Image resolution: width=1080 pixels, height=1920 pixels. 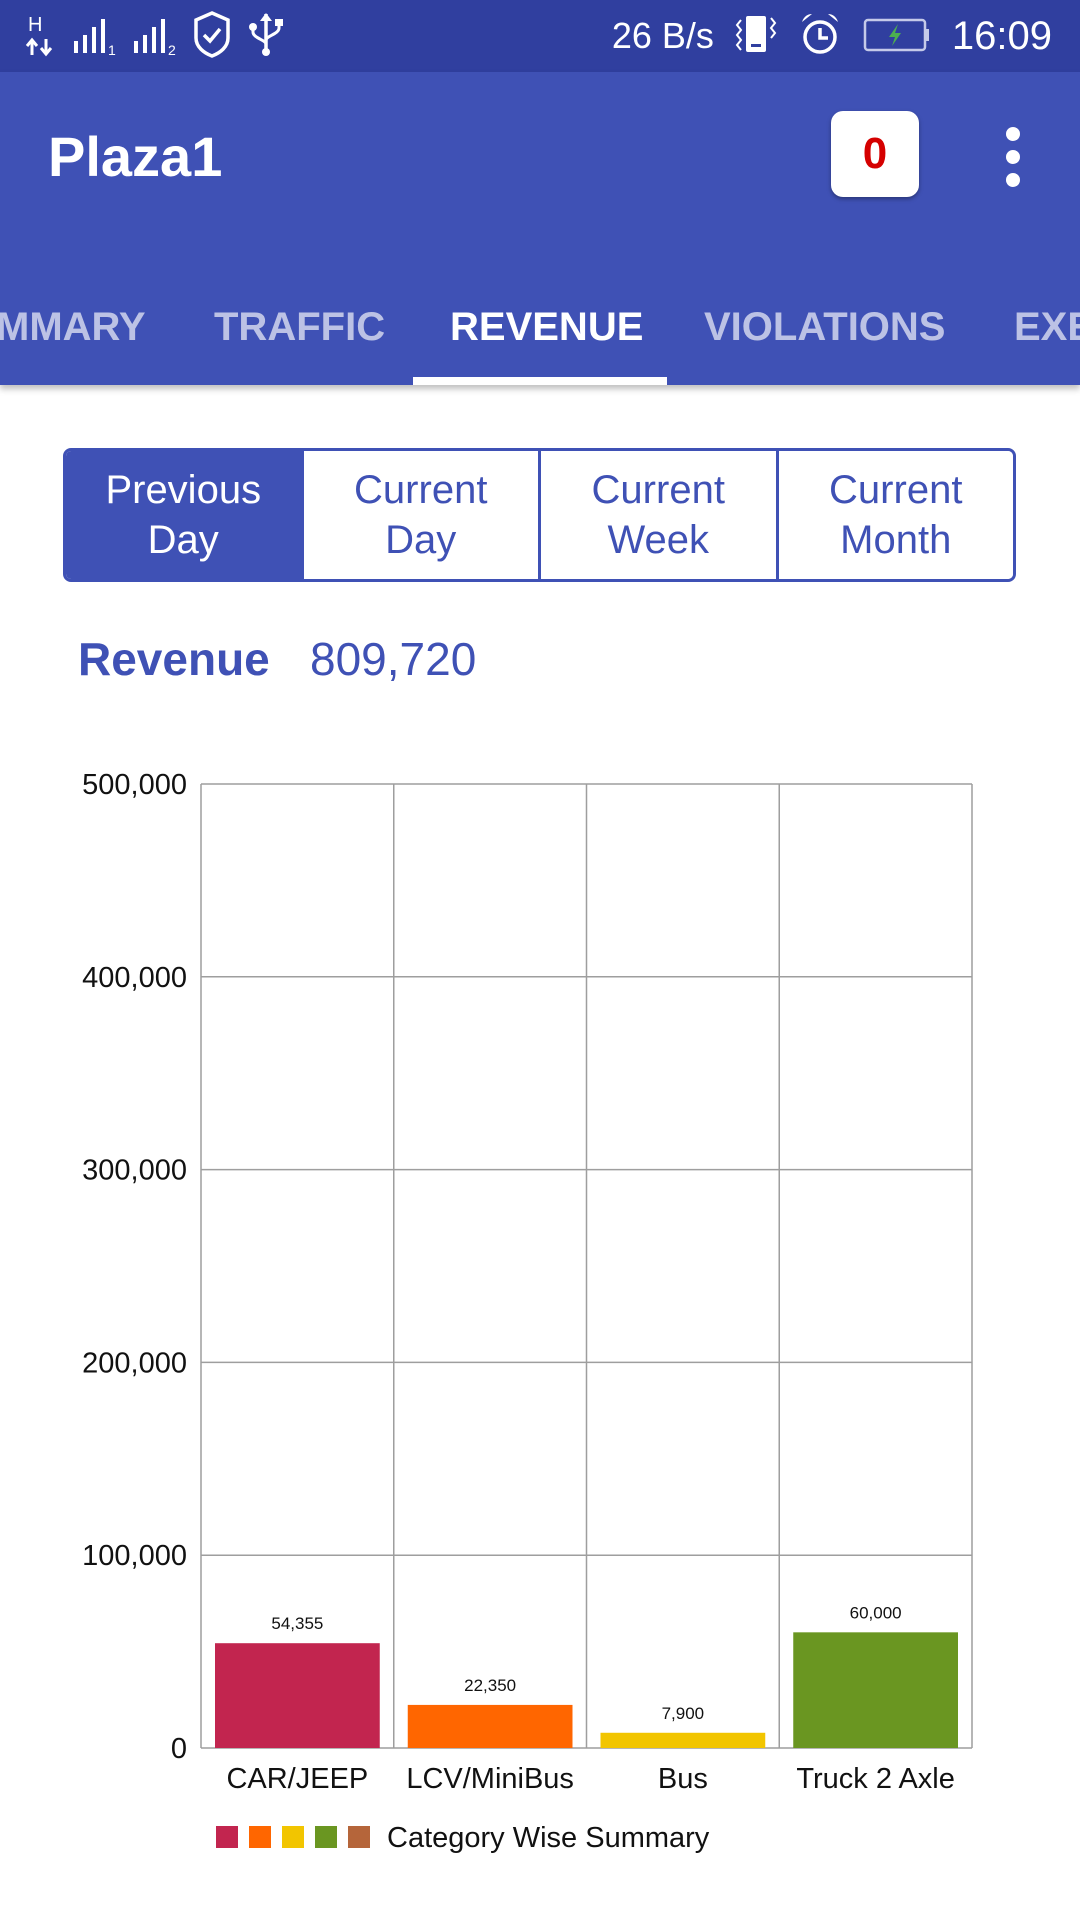 I want to click on hspa-data-icon: H, so click(x=41, y=36).